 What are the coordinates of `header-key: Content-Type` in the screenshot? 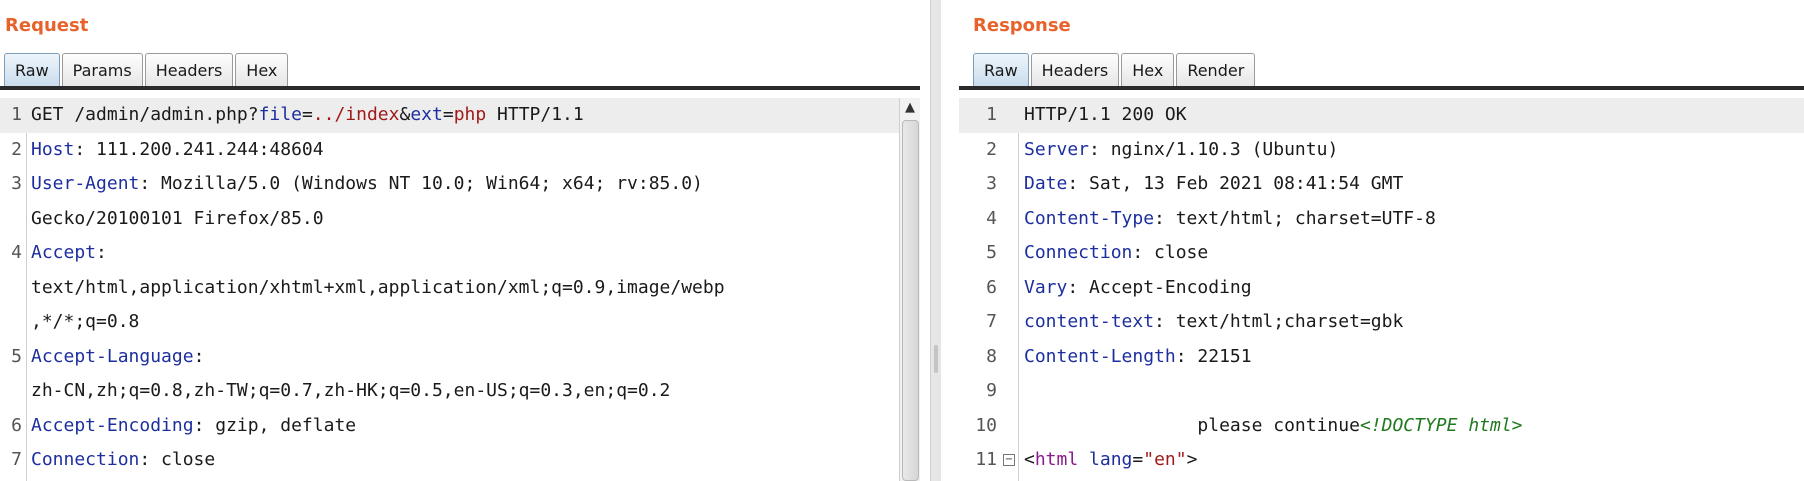 It's located at (1089, 218).